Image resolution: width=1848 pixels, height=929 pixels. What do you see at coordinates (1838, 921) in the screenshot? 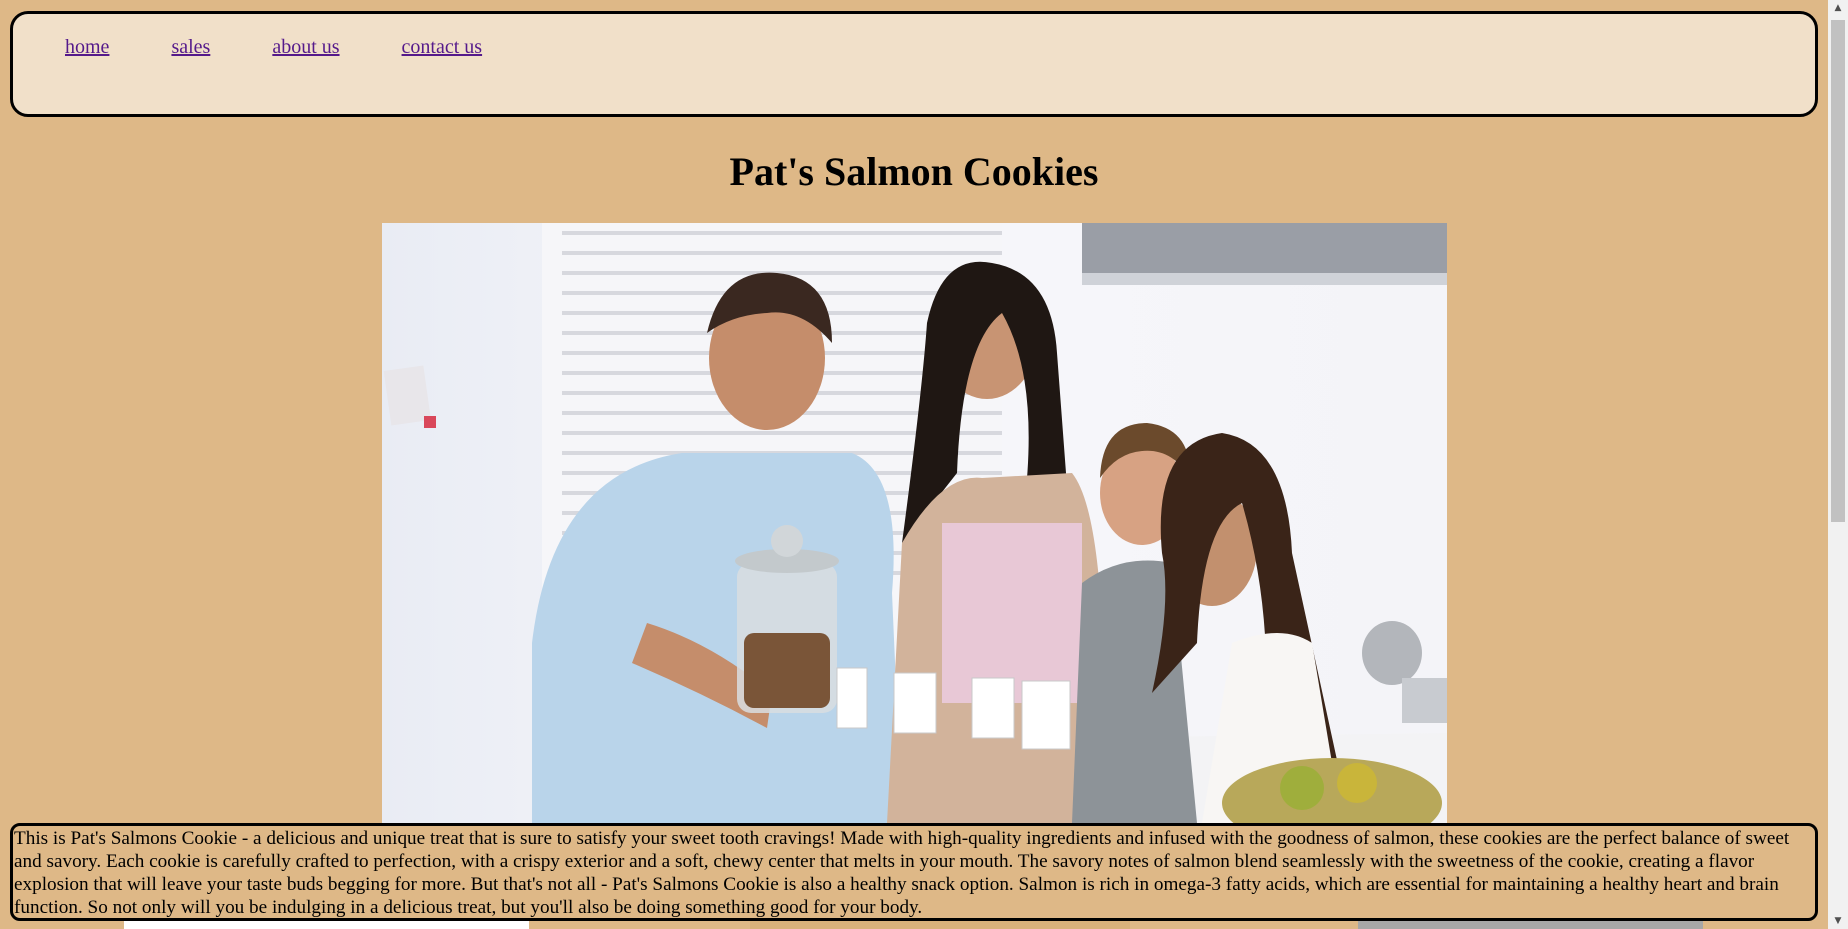
I see `chevron-down-icon: ▼` at bounding box center [1838, 921].